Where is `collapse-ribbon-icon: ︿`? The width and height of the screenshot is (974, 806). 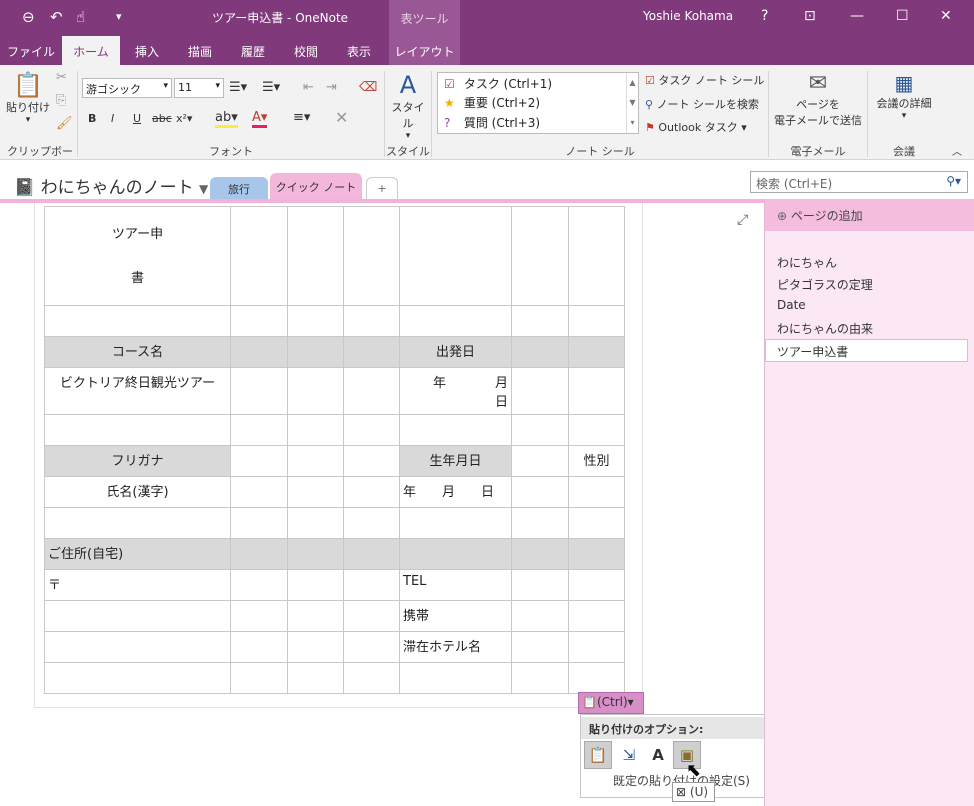 collapse-ribbon-icon: ︿ is located at coordinates (957, 150).